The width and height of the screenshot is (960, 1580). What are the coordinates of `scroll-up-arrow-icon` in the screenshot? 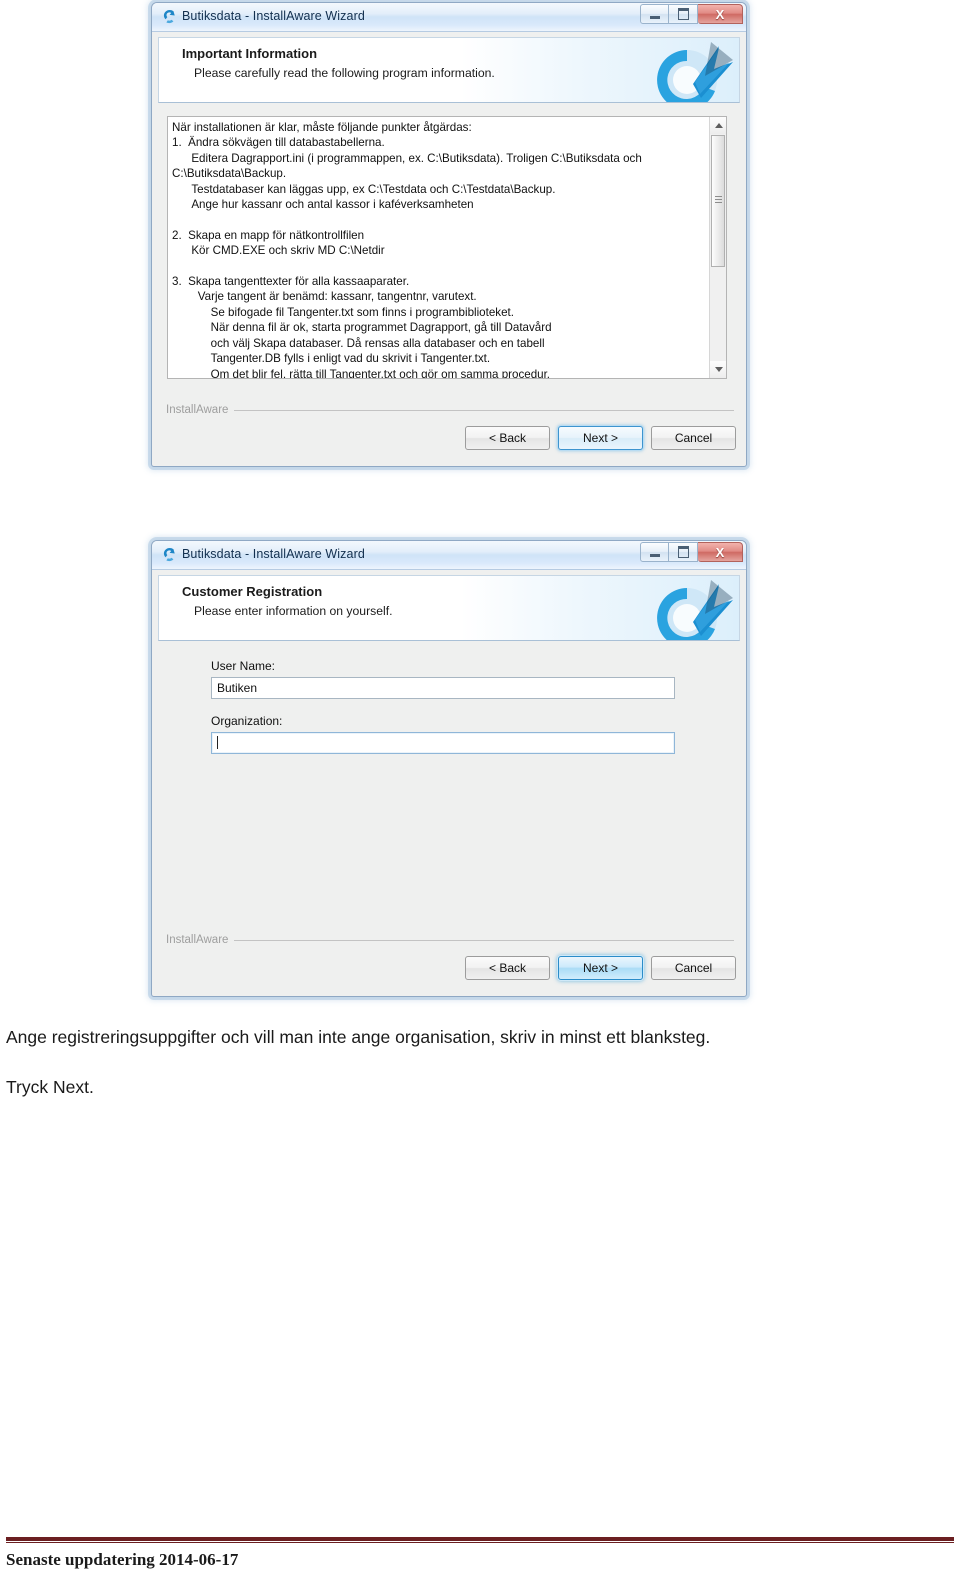 It's located at (718, 125).